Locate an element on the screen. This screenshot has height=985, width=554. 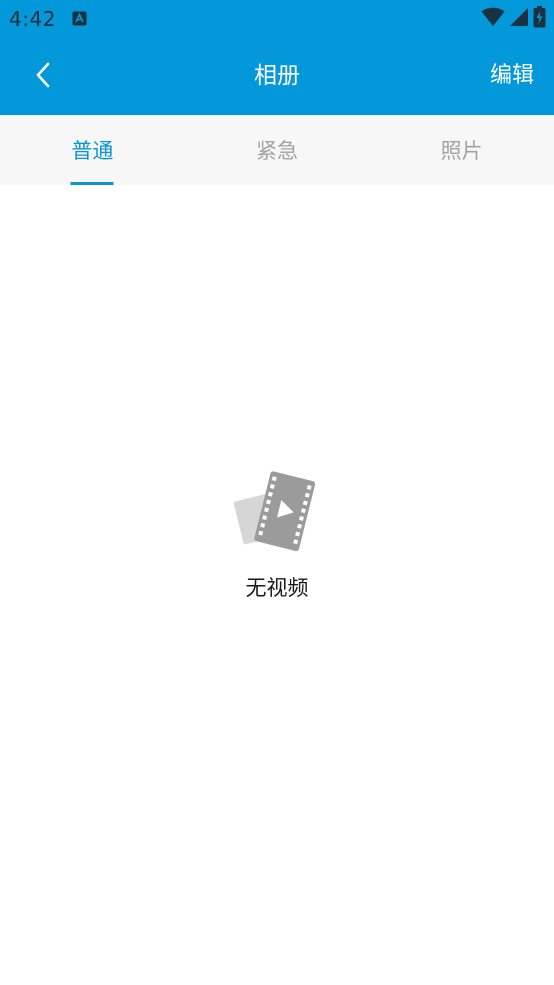
tab-bar: 普通 紧急 照片 is located at coordinates (277, 150).